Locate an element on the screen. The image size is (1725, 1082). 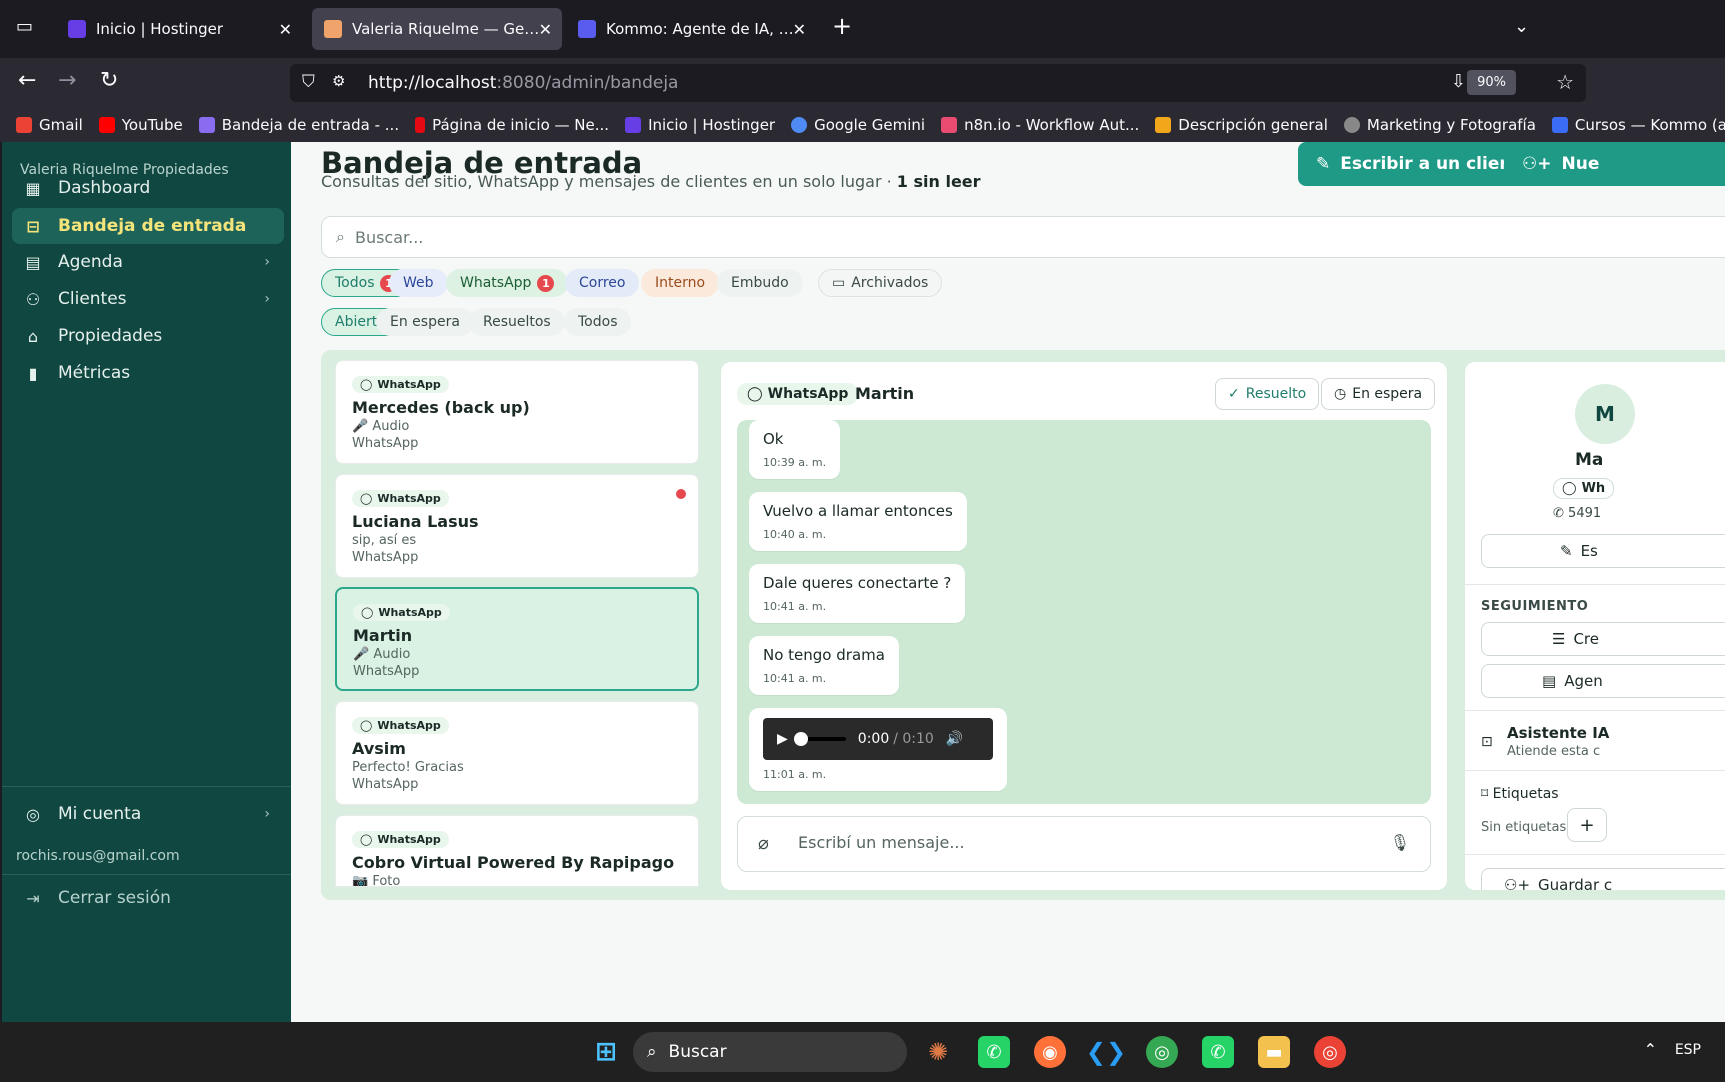
new-button: ⚇+ Nue is located at coordinates (1614, 164).